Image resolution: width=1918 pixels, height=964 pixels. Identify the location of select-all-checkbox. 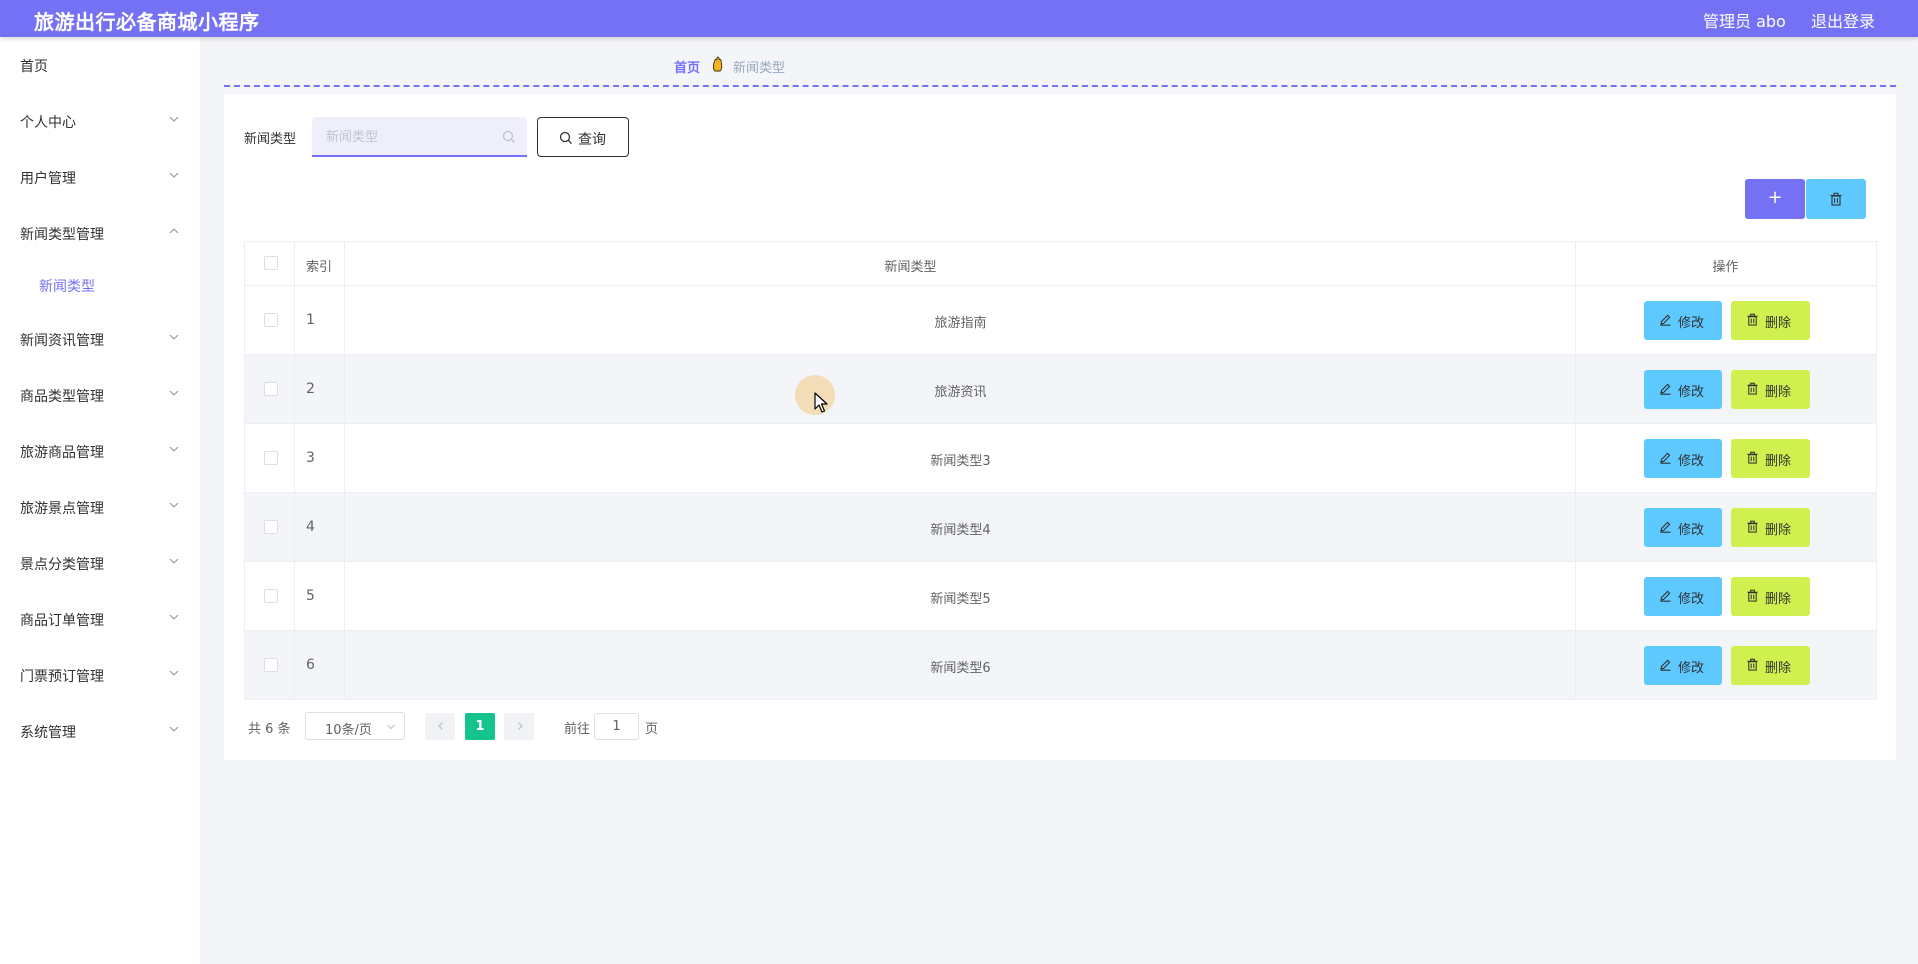
(271, 263).